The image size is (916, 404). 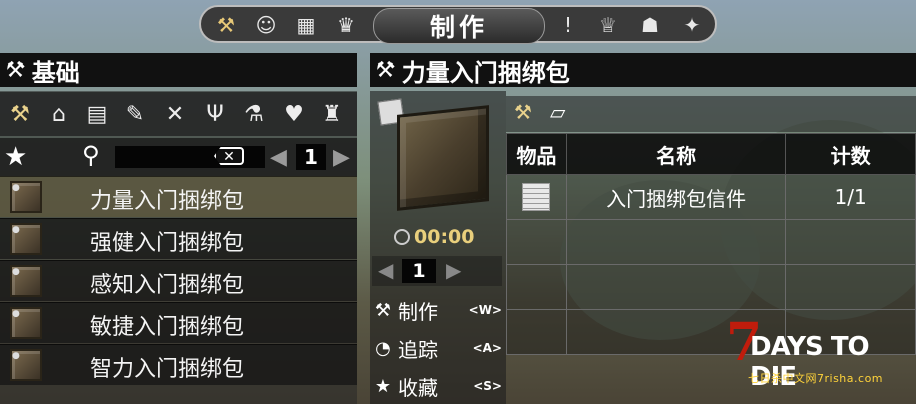 I want to click on category-filter-row: ⚒ ⌂ ▤ ✎ ✕ Ψ ⚗ ♥ ♜, so click(x=178, y=114).